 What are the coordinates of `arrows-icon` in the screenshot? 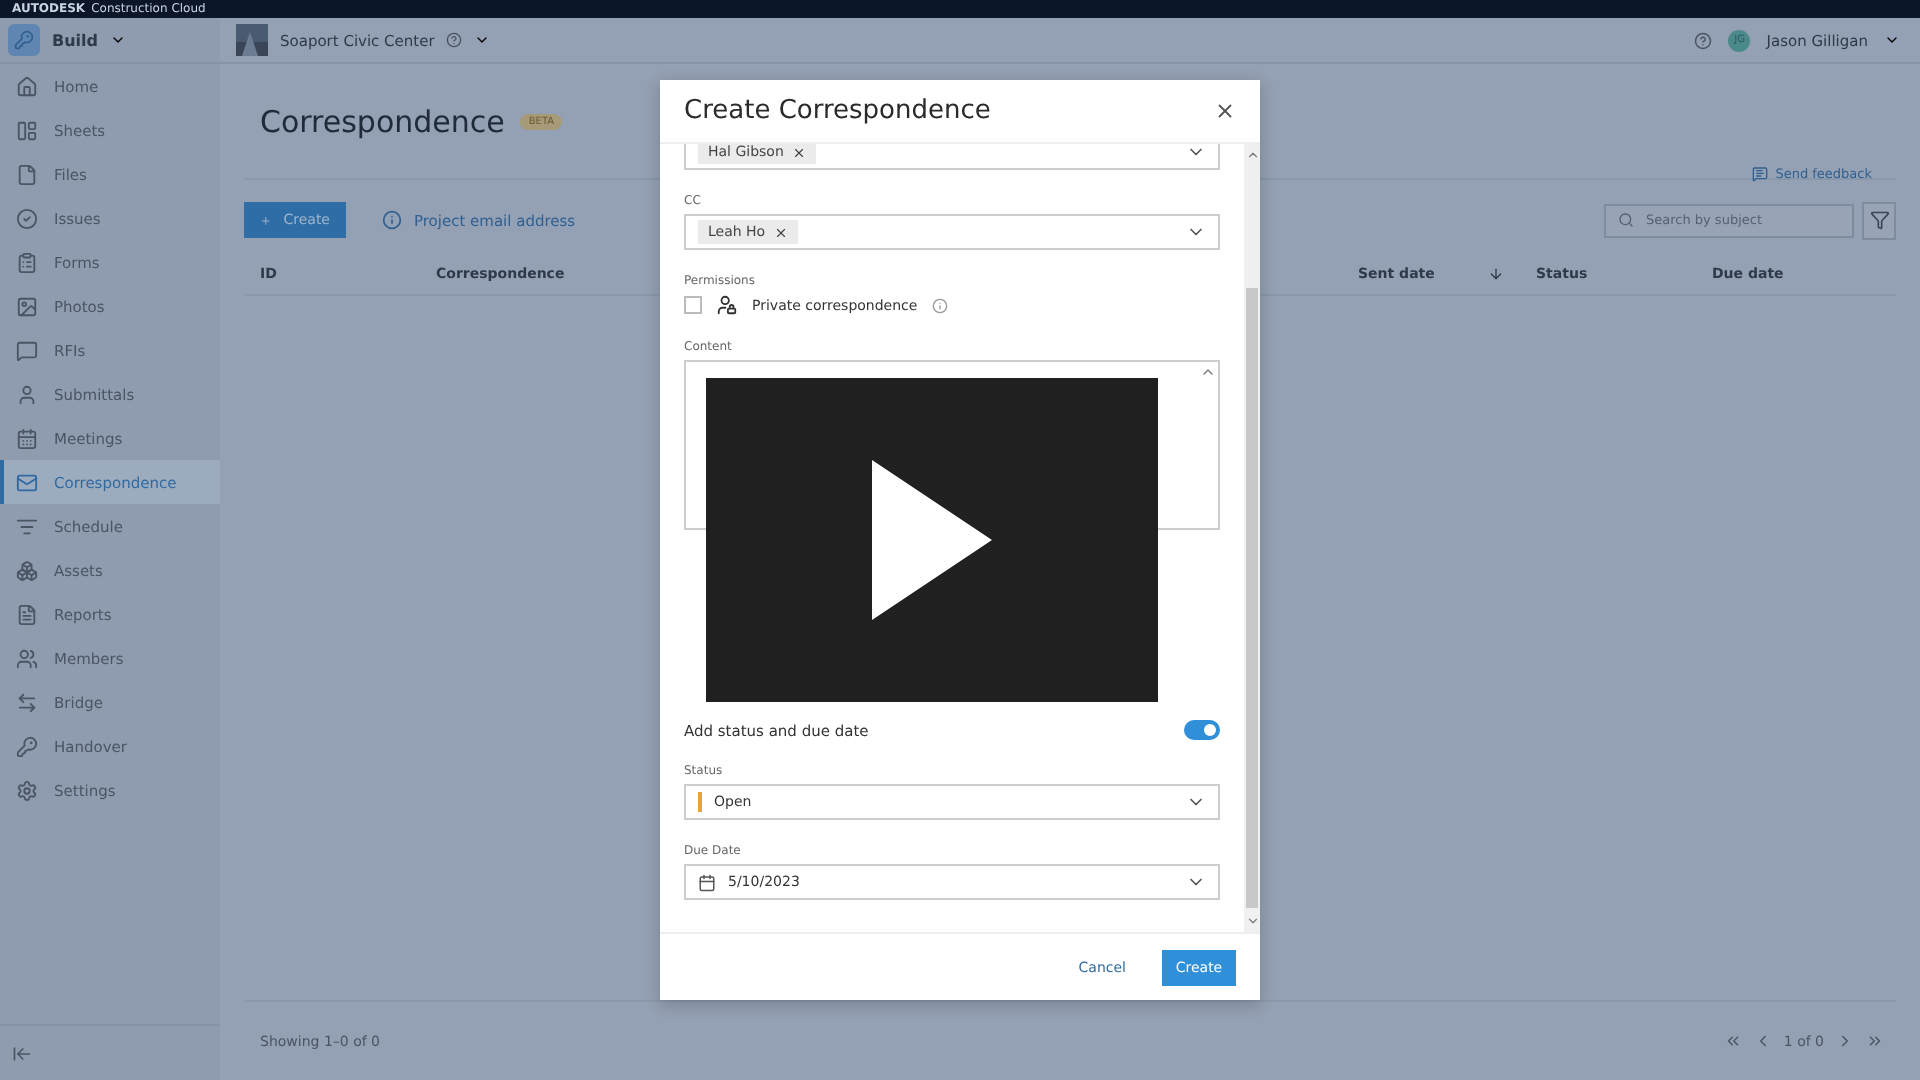 It's located at (27, 702).